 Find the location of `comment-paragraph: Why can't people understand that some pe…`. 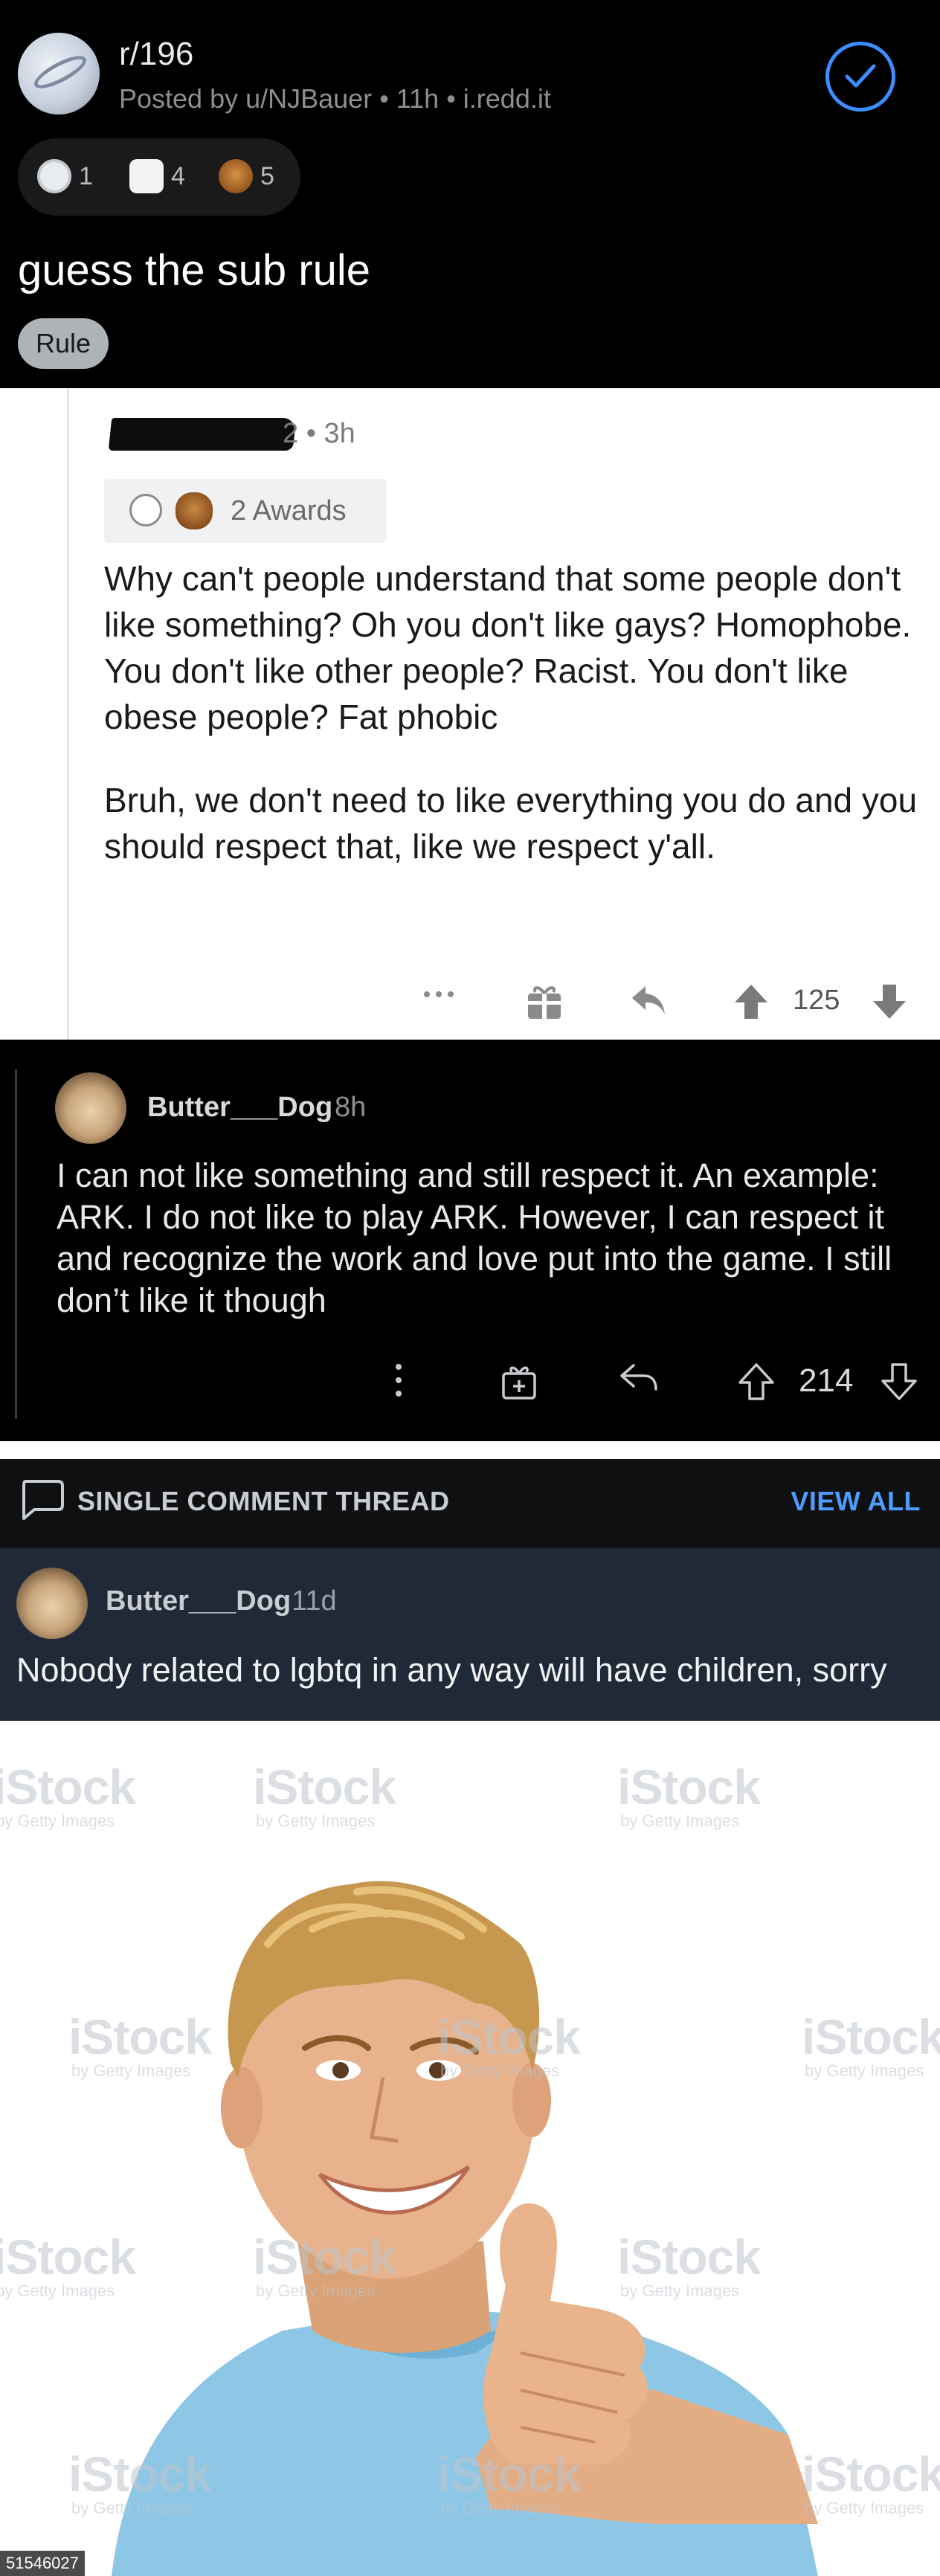

comment-paragraph: Why can't people understand that some pe… is located at coordinates (508, 647).